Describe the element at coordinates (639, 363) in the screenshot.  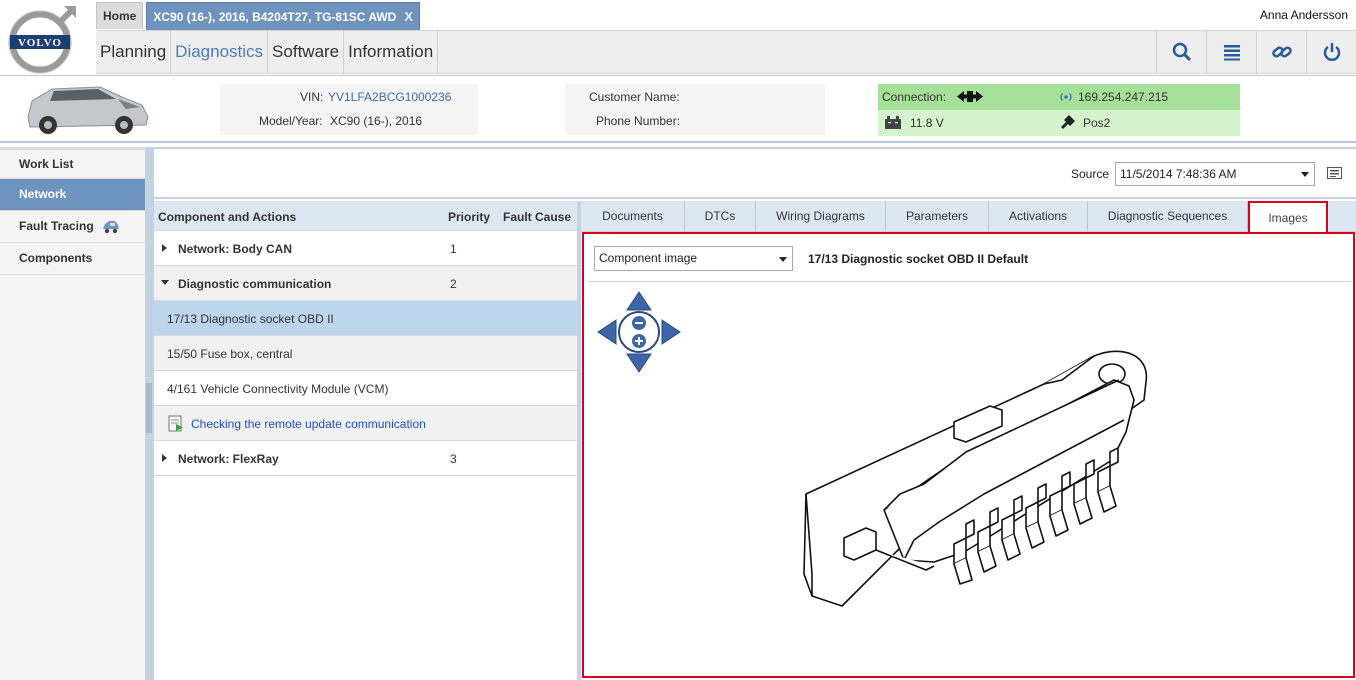
I see `pan-down-icon` at that location.